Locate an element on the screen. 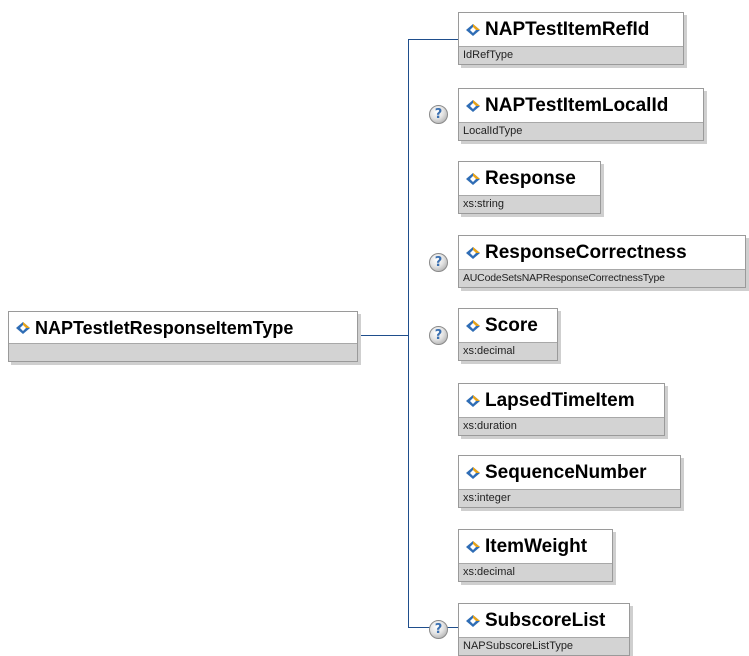  root-element-type is located at coordinates (183, 352).